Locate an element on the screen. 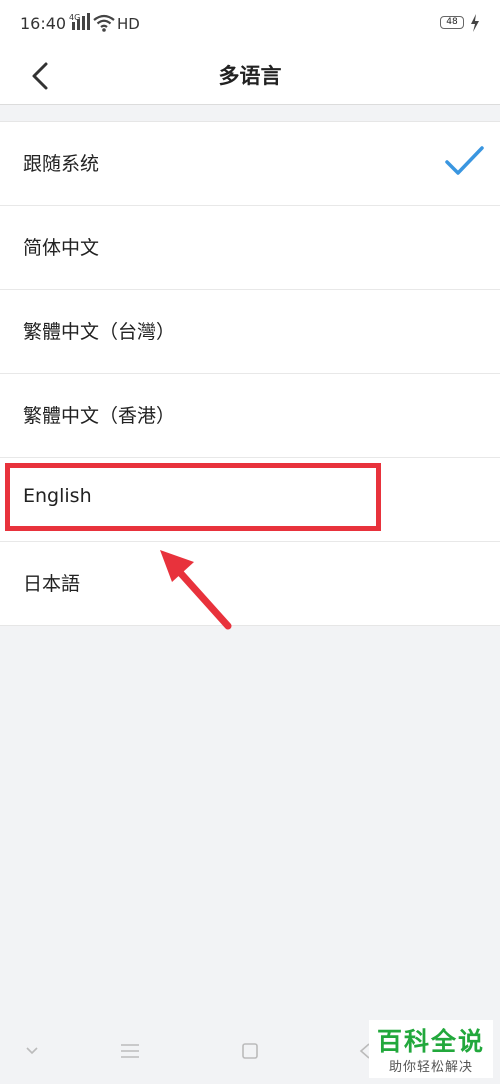  language-label: 繁體中文（台灣） is located at coordinates (99, 332).